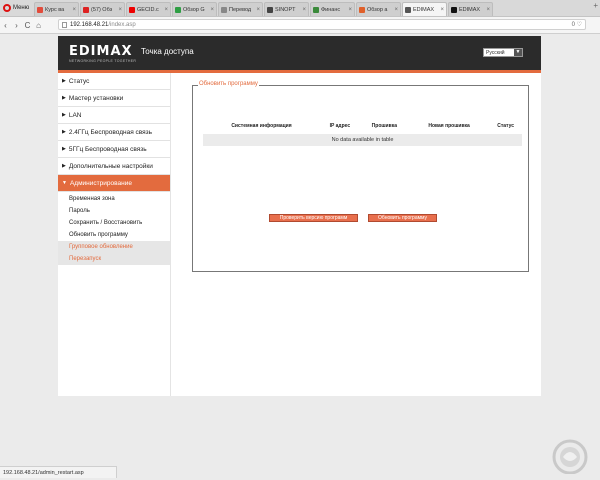 Image resolution: width=600 pixels, height=480 pixels. Describe the element at coordinates (506, 126) in the screenshot. I see `table-header: Статус` at that location.